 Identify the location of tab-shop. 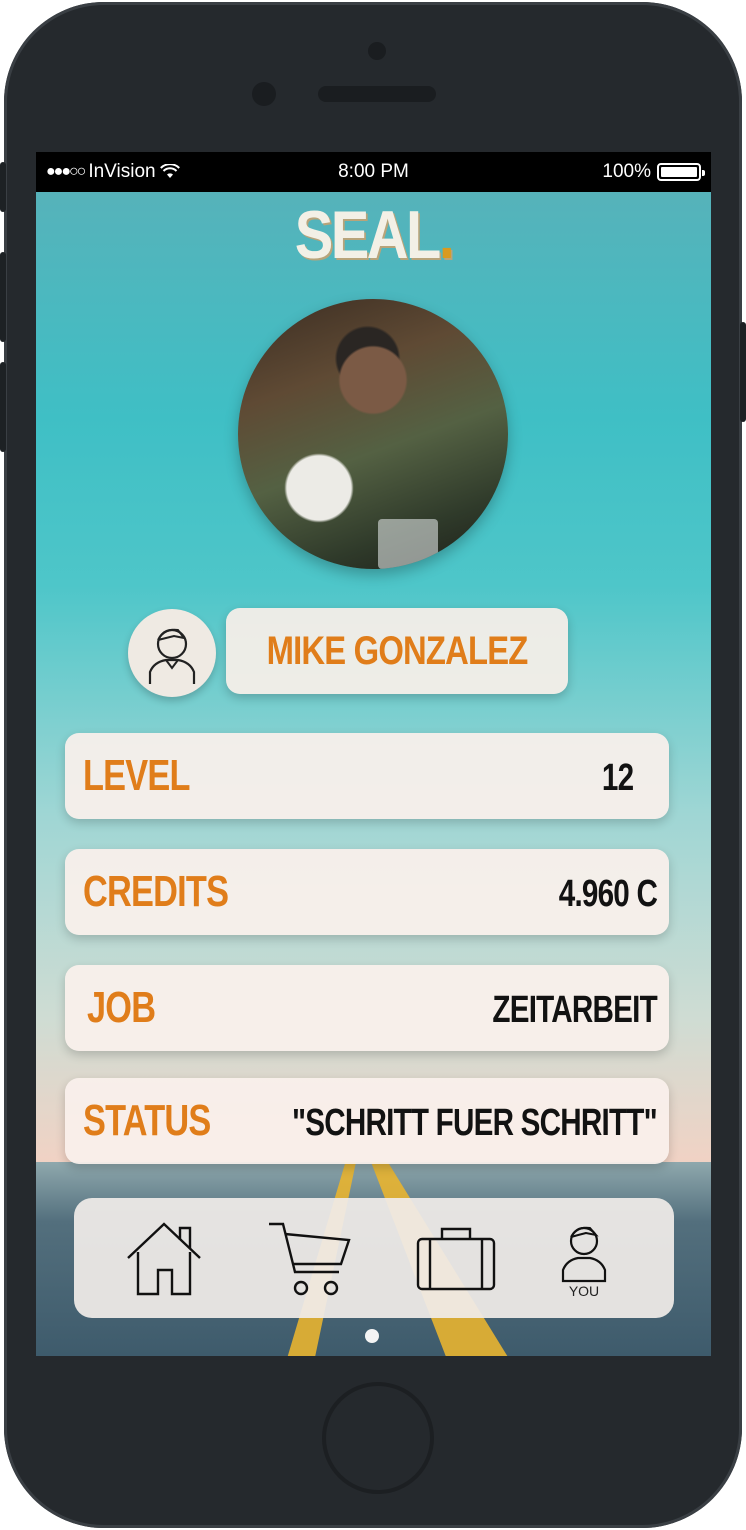
(310, 1258).